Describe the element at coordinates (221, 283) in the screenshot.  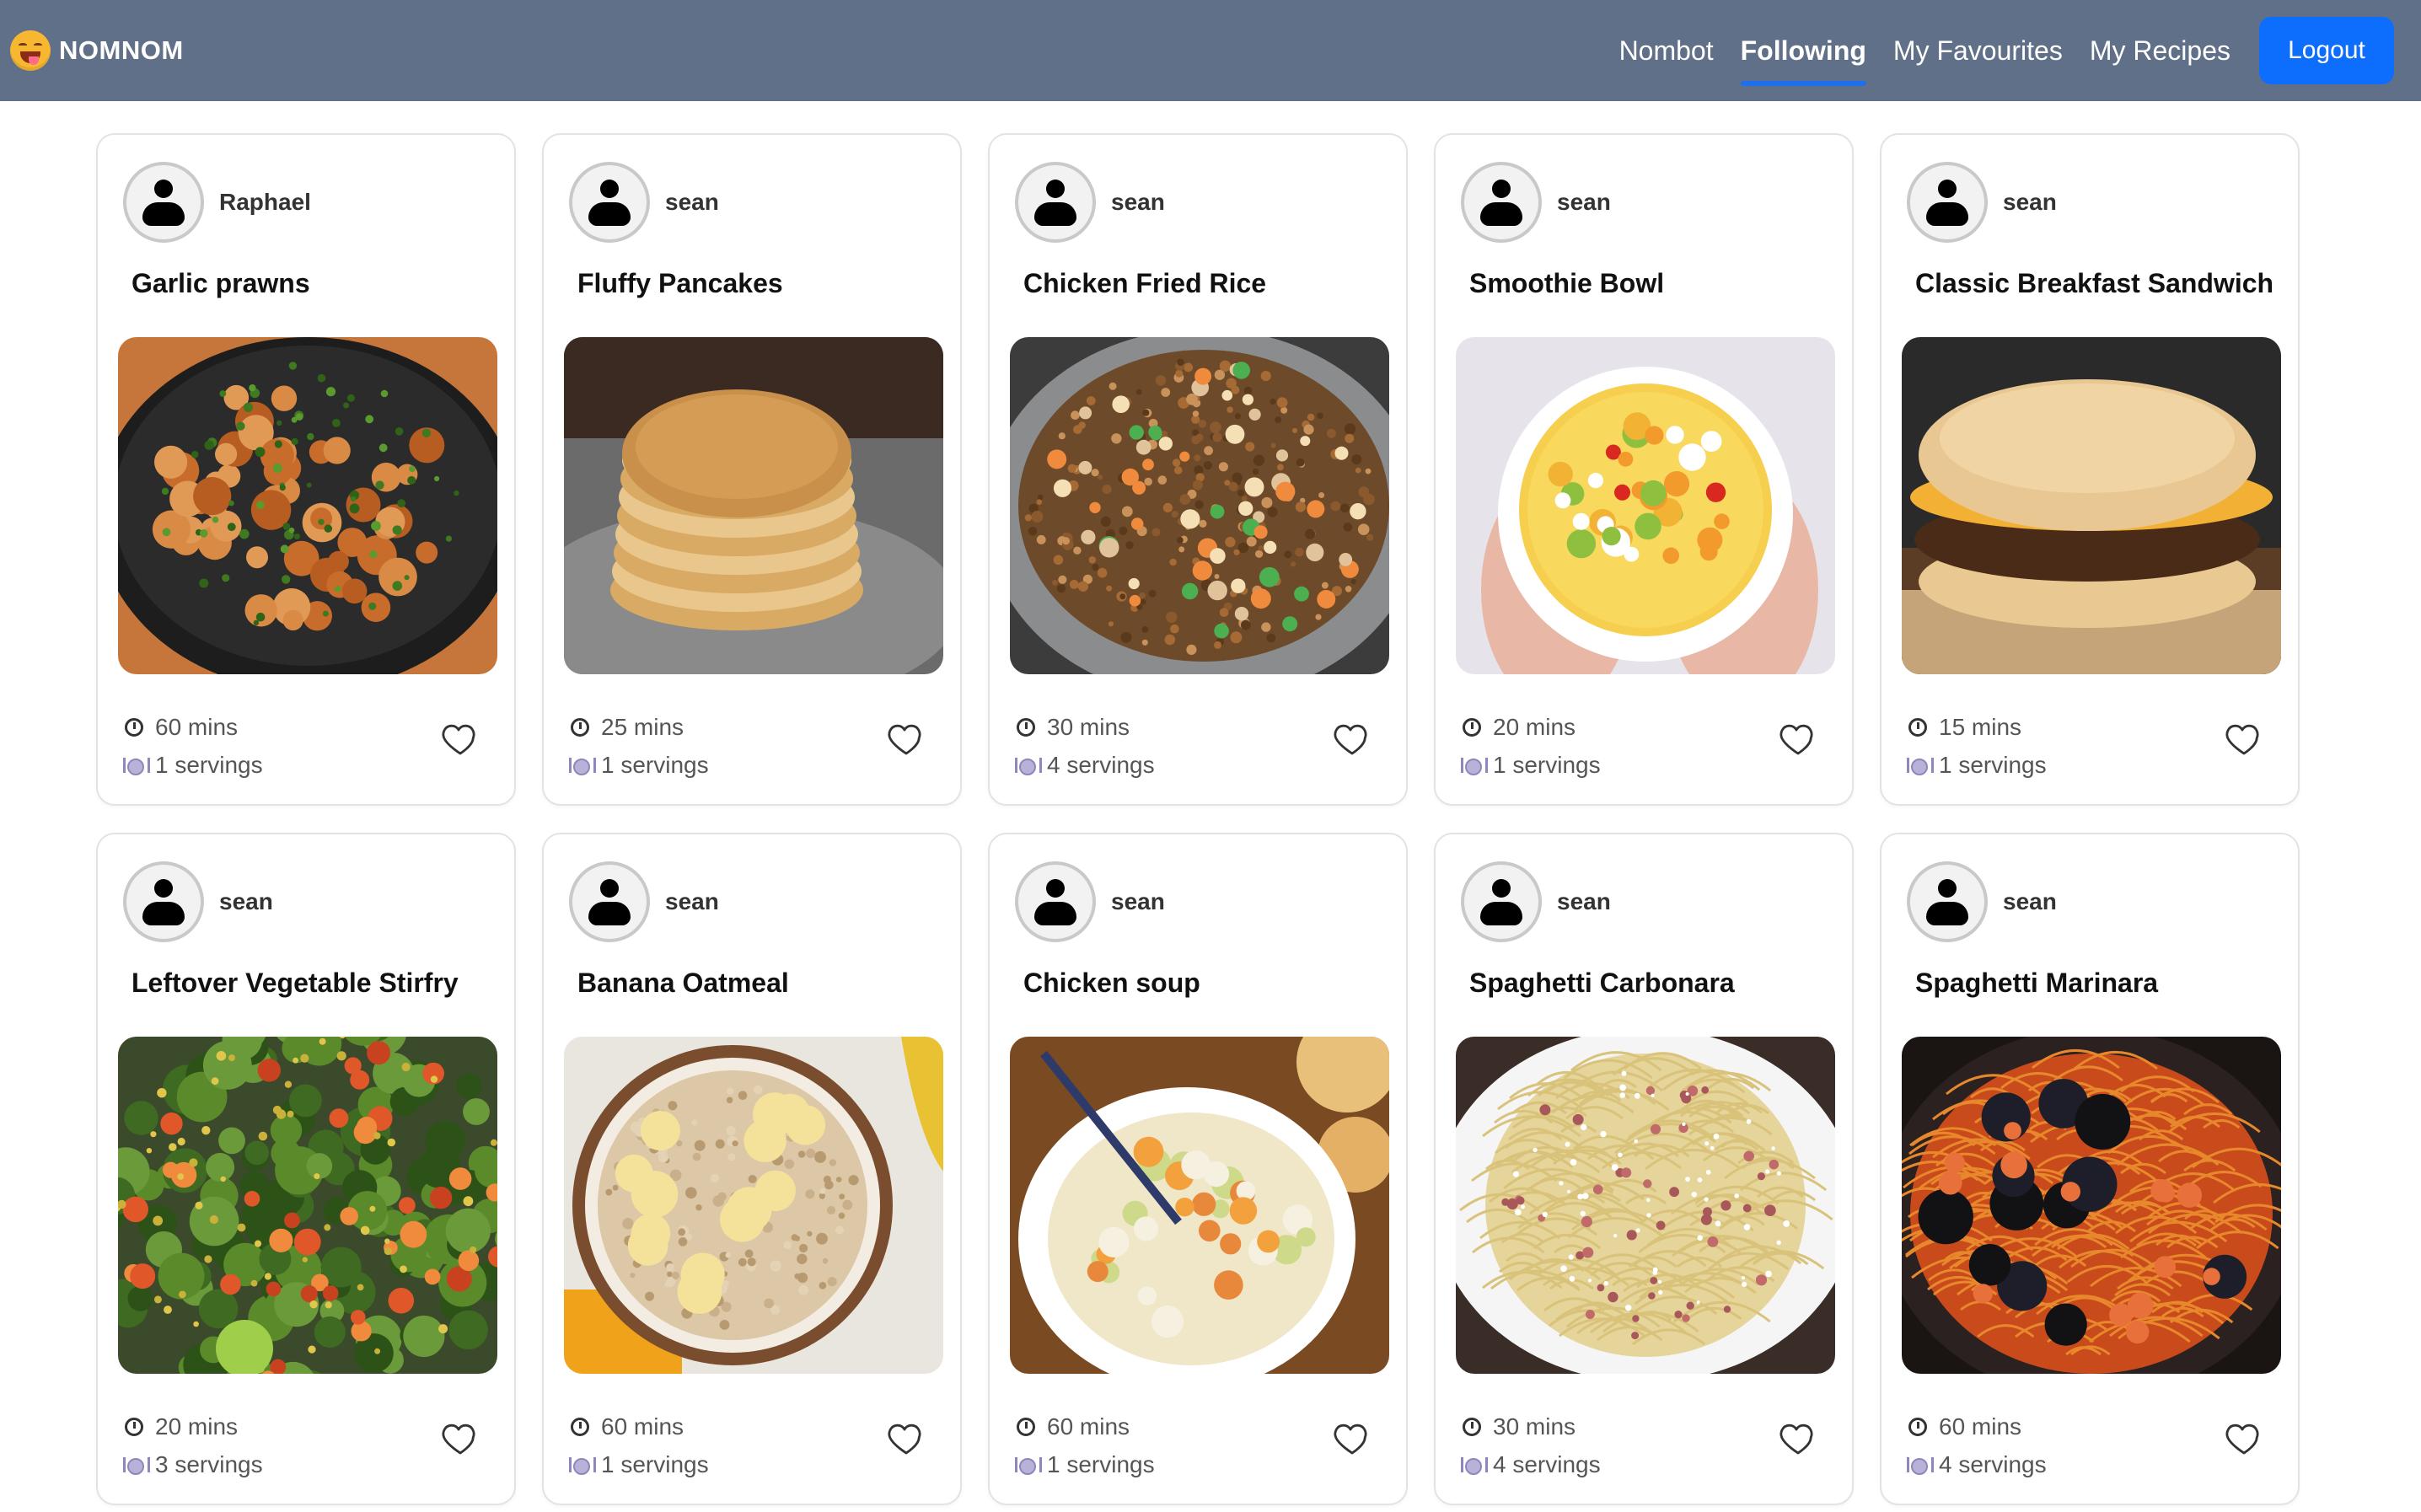
I see `recipe-title: Garlic prawns` at that location.